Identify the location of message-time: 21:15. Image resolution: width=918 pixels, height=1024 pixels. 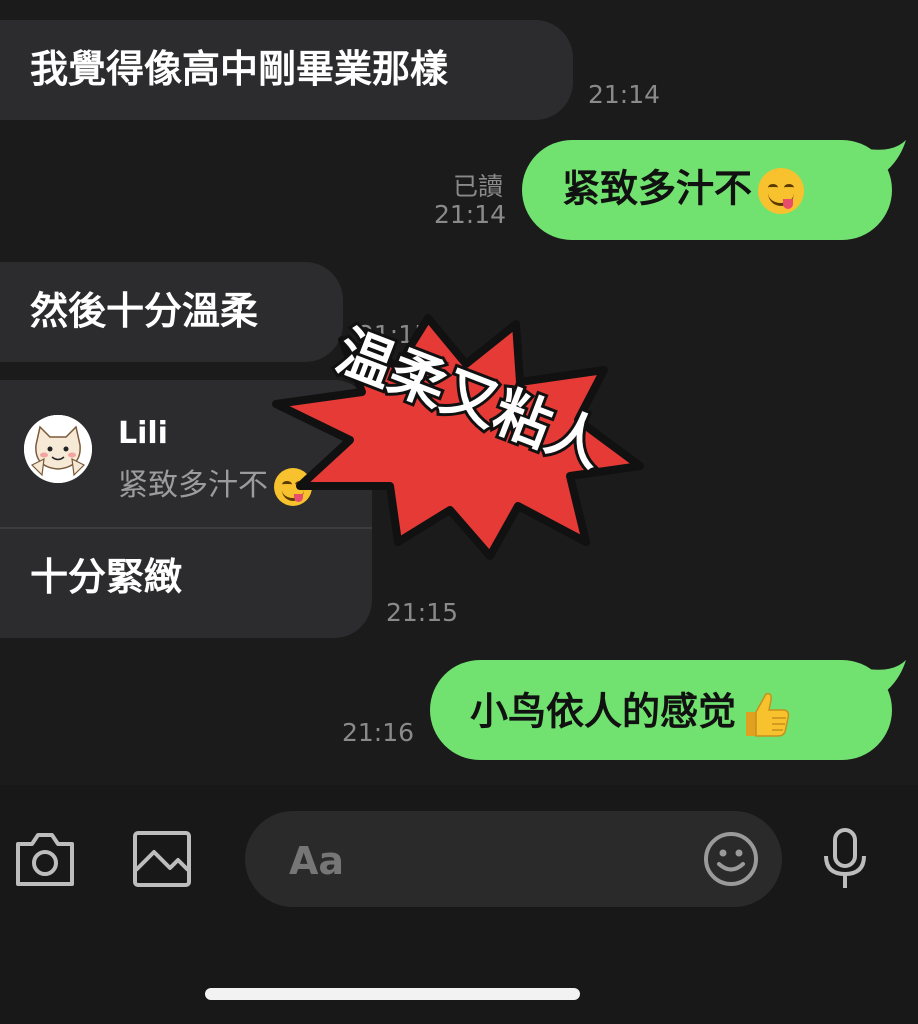
(422, 612).